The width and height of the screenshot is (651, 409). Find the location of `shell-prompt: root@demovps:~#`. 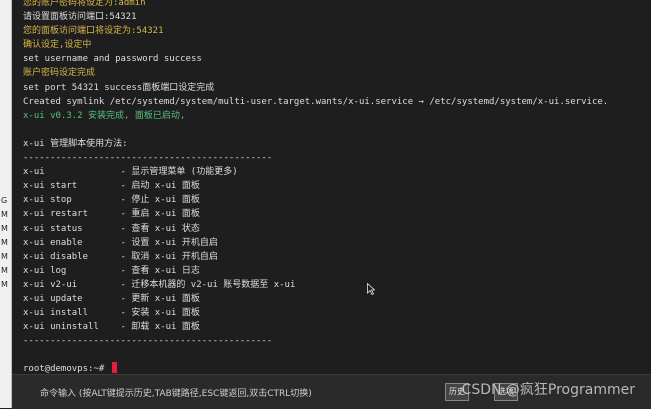

shell-prompt: root@demovps:~# is located at coordinates (66, 369).